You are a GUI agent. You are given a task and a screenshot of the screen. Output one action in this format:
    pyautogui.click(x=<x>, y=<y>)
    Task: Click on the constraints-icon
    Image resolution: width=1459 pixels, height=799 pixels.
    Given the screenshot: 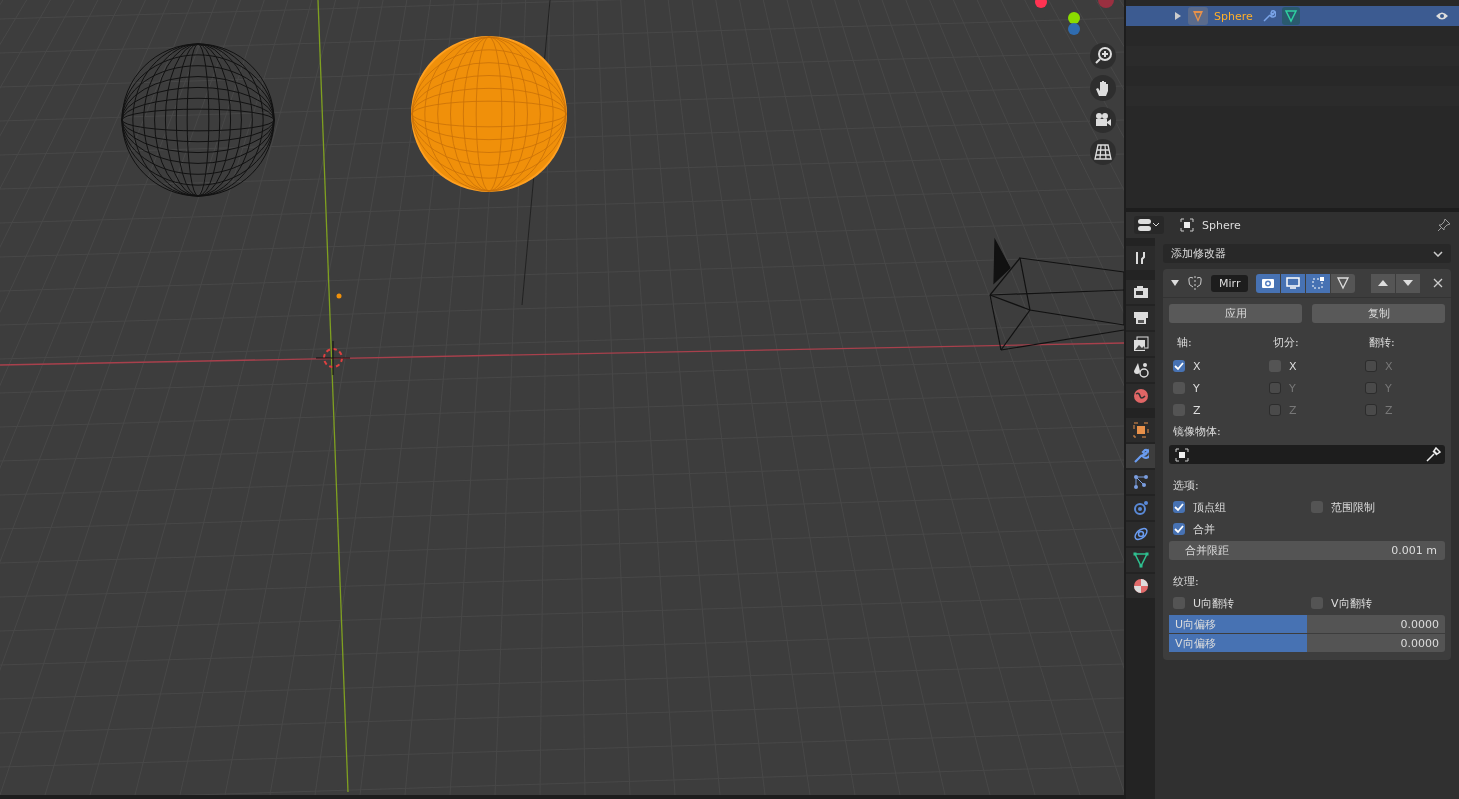 What is the action you would take?
    pyautogui.click(x=1140, y=534)
    